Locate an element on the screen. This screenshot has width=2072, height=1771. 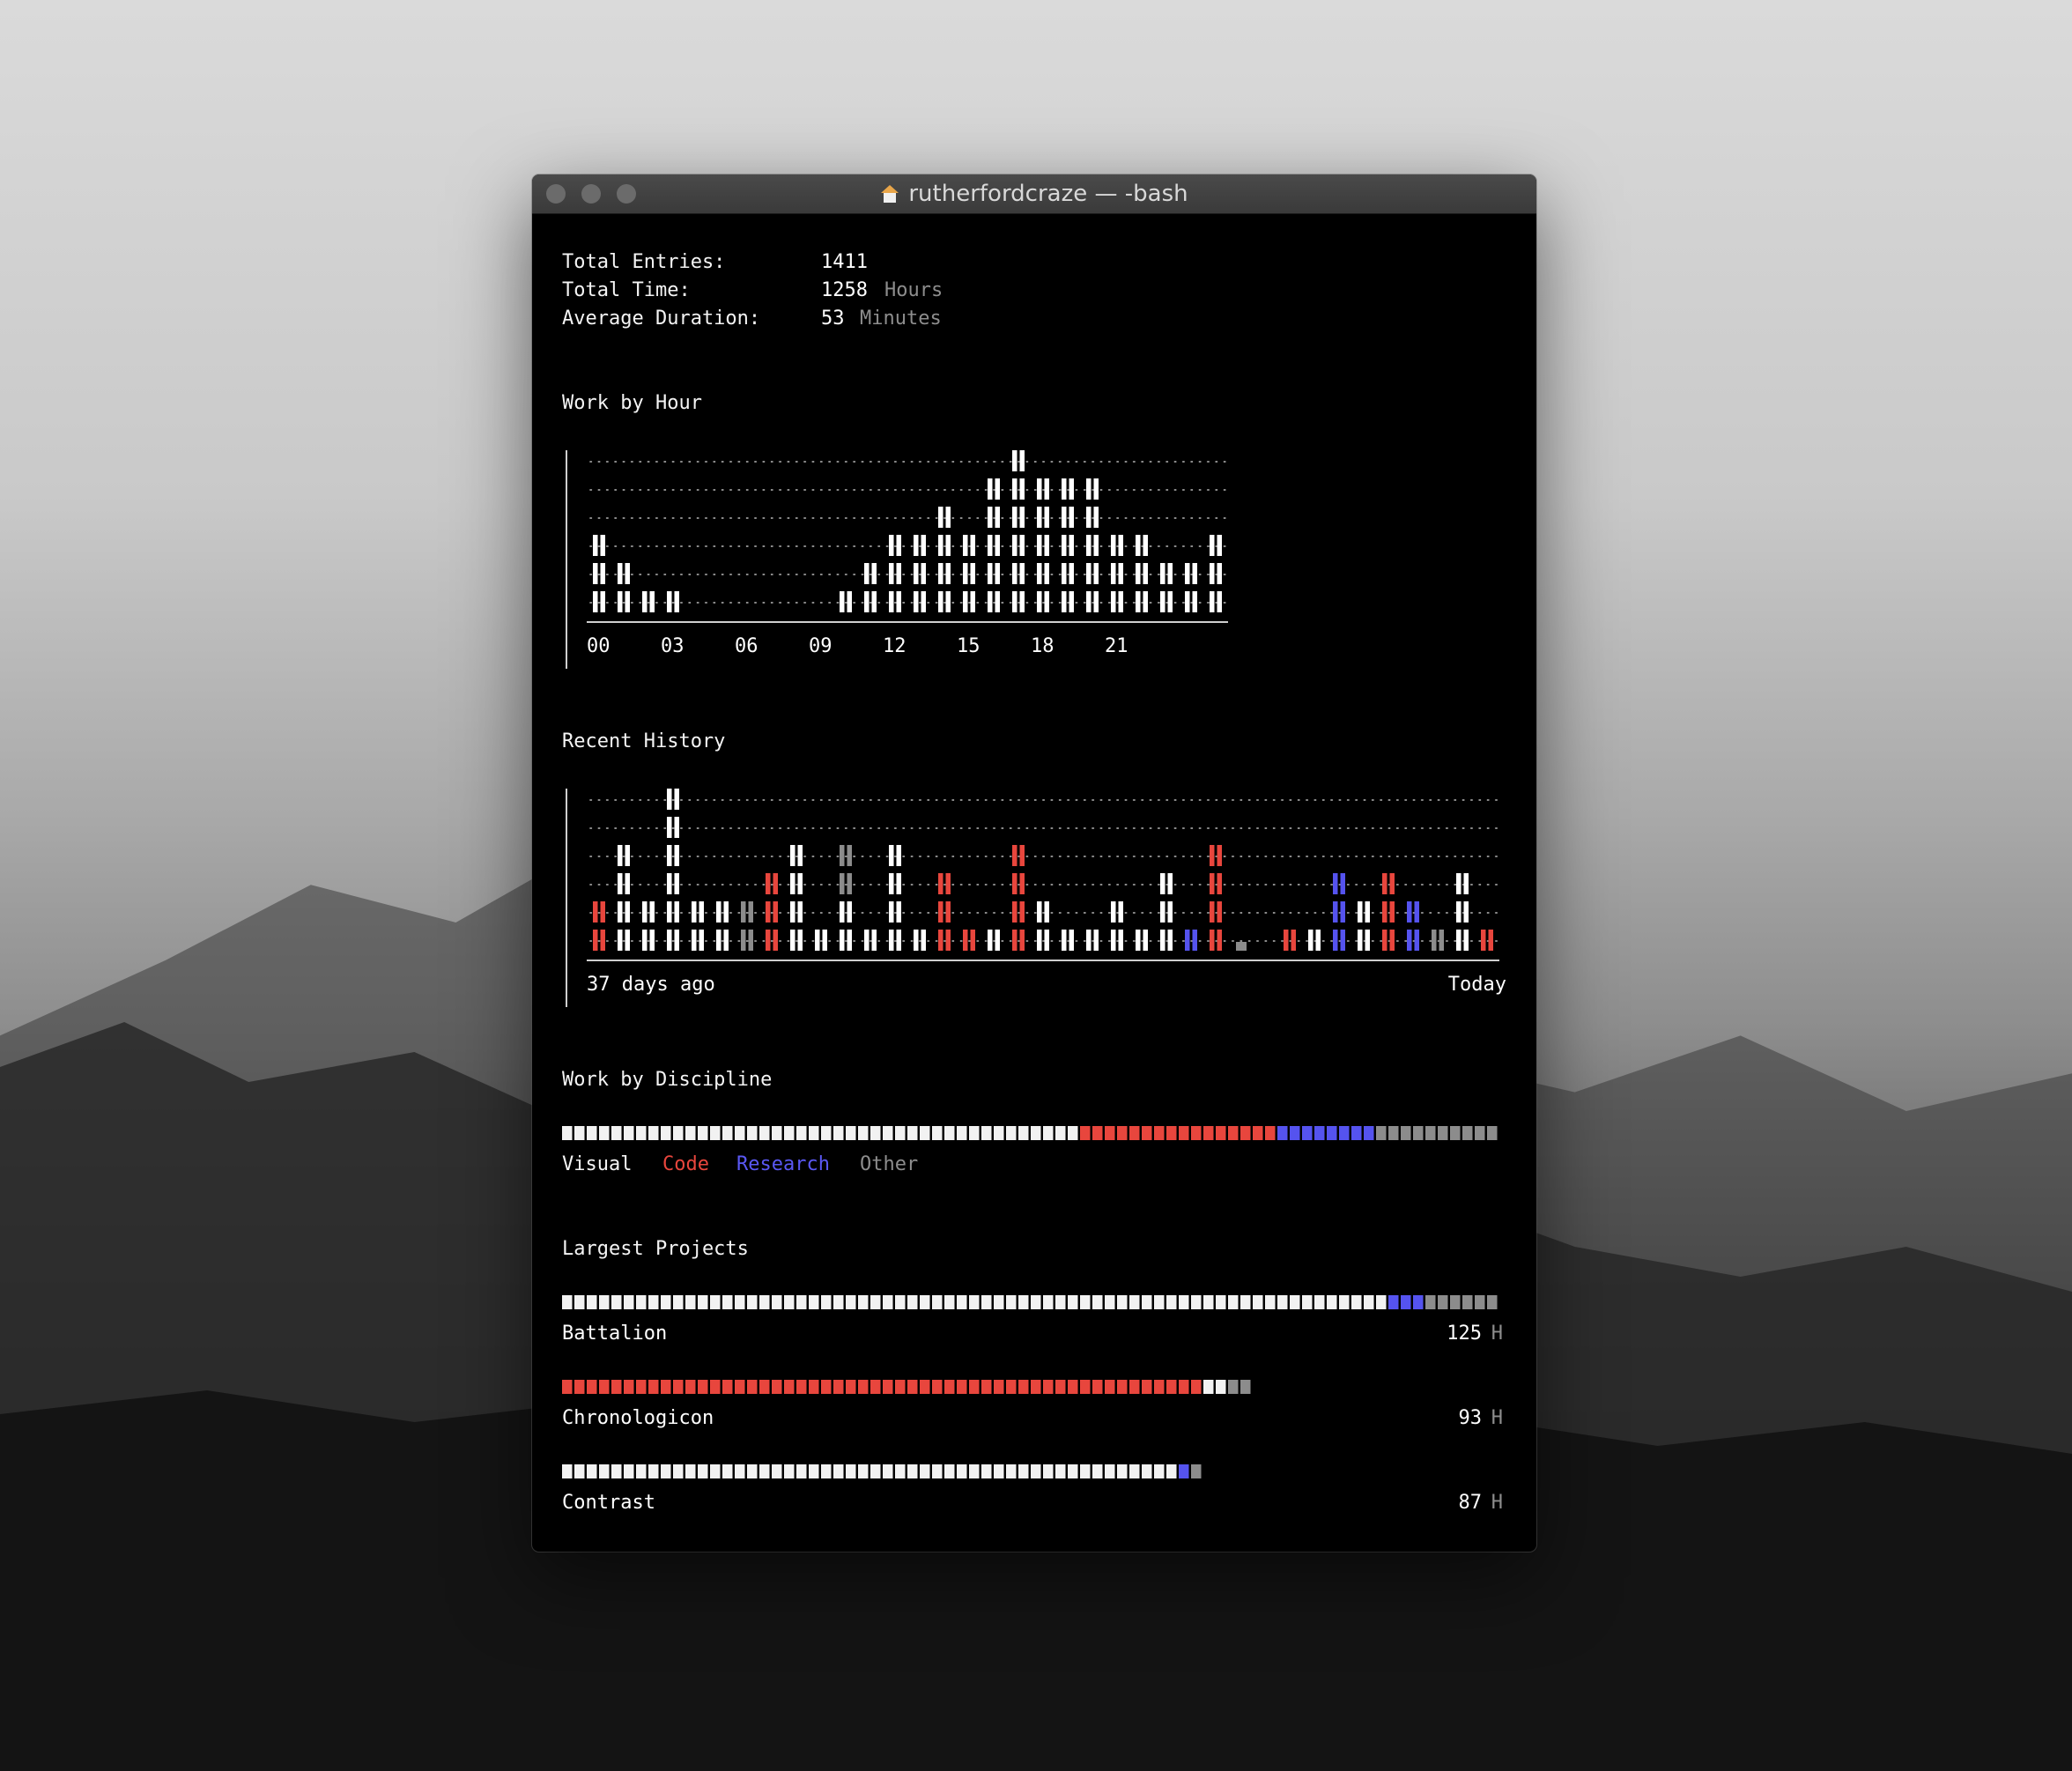
history-end-label: Today is located at coordinates (1476, 985).